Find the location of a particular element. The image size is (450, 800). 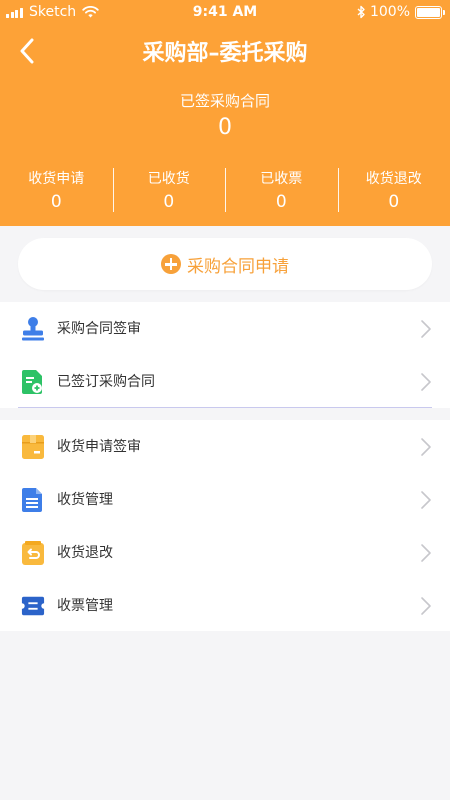

battery-icon is located at coordinates (430, 12).